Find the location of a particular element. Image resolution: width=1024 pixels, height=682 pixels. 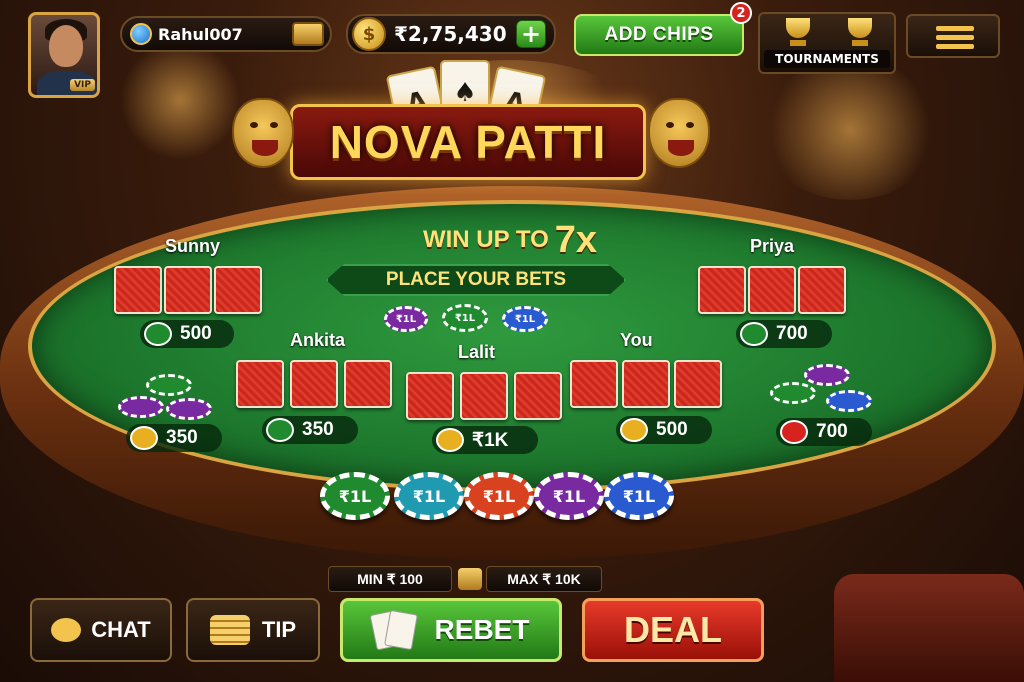

rebet-button: REBET is located at coordinates (451, 630).